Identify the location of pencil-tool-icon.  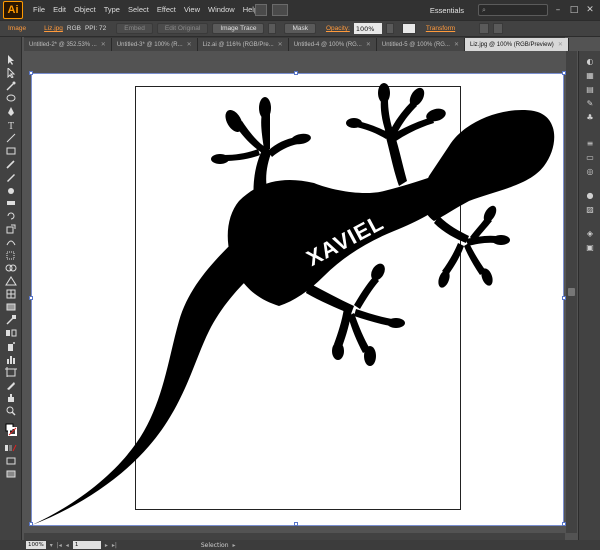
(11, 177).